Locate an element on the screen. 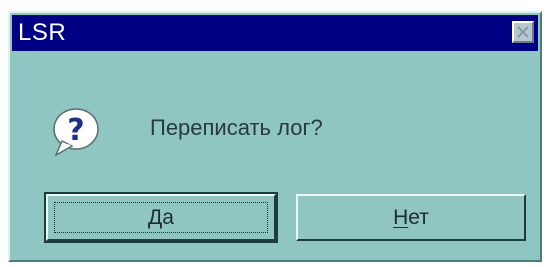 Image resolution: width=550 pixels, height=267 pixels. no-accelerator: Н is located at coordinates (401, 217).